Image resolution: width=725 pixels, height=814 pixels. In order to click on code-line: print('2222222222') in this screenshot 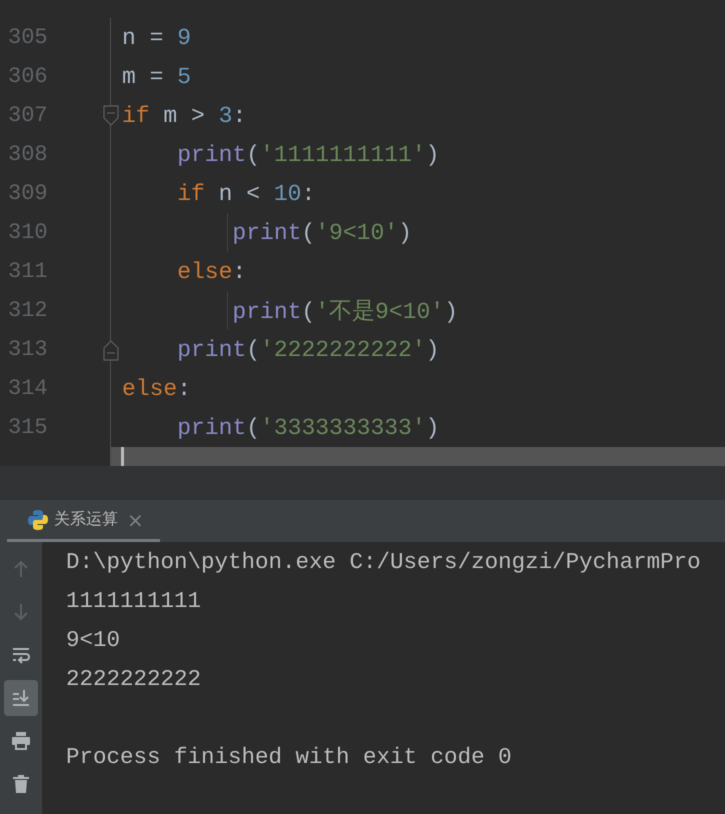, I will do `click(308, 349)`.